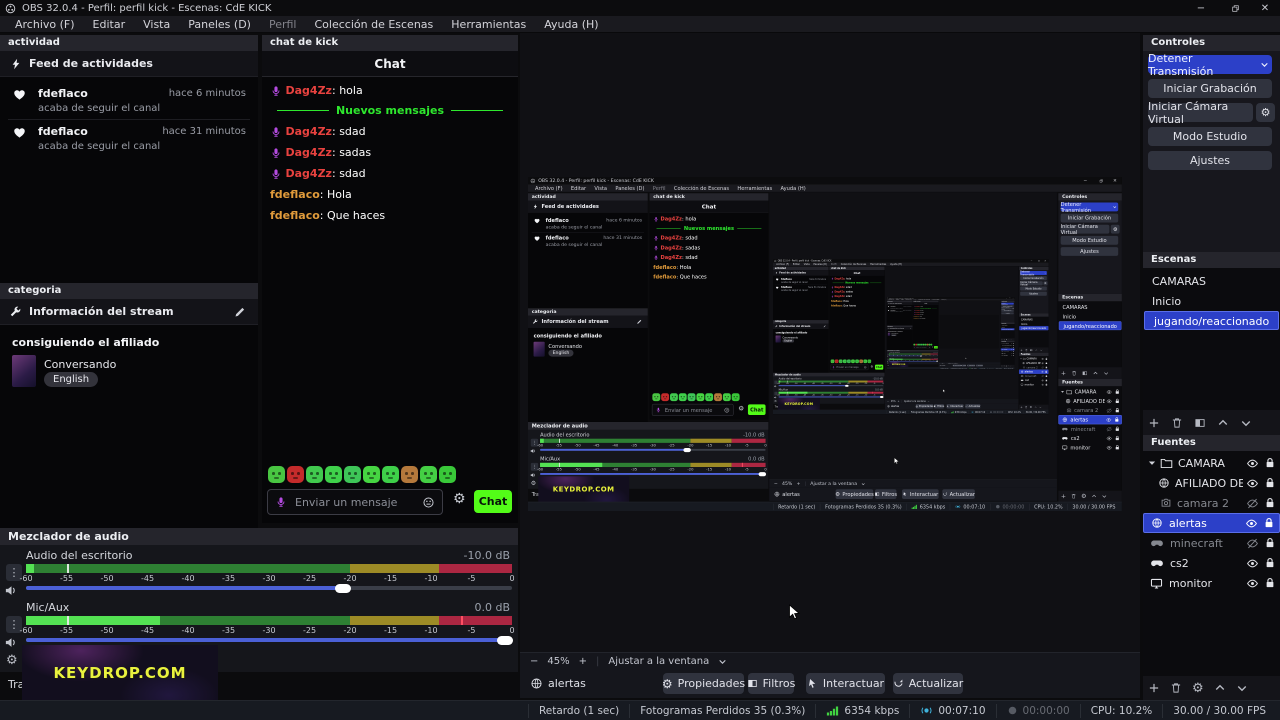 The height and width of the screenshot is (720, 1280). I want to click on monkey-emote-icon, so click(409, 474).